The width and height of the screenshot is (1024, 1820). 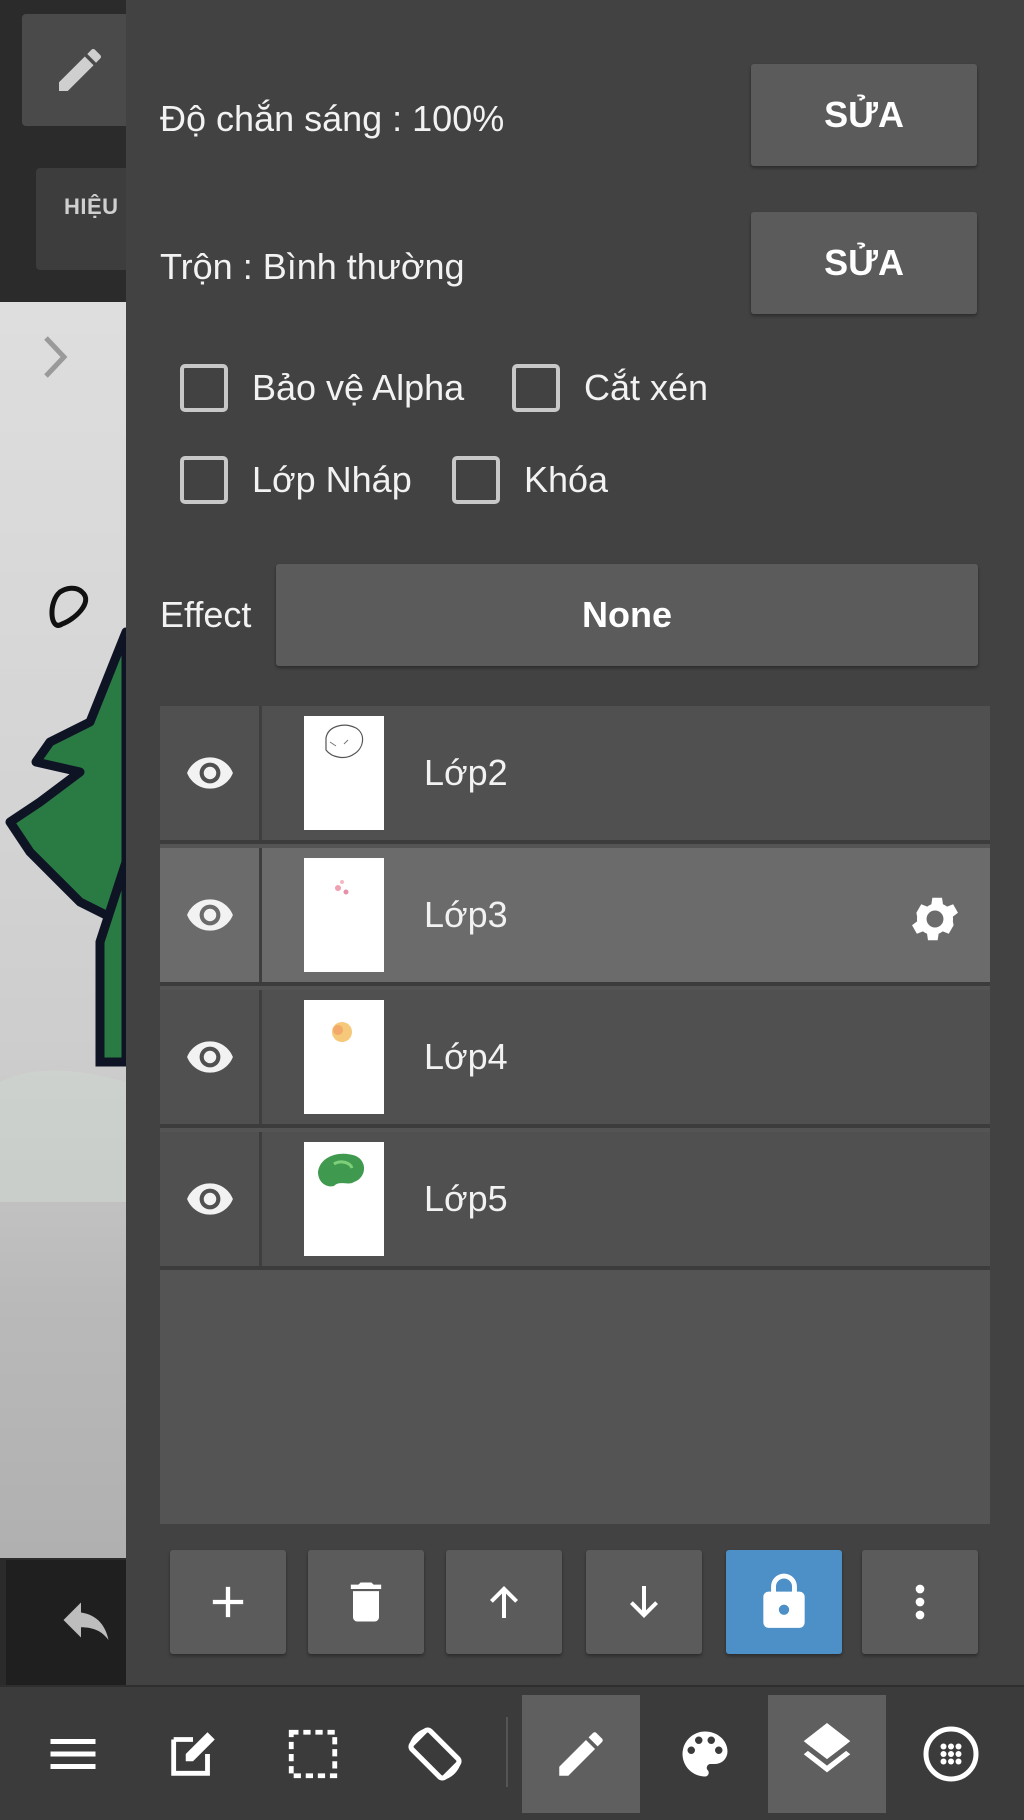 What do you see at coordinates (864, 263) in the screenshot?
I see `blend-edit-button: SỬA` at bounding box center [864, 263].